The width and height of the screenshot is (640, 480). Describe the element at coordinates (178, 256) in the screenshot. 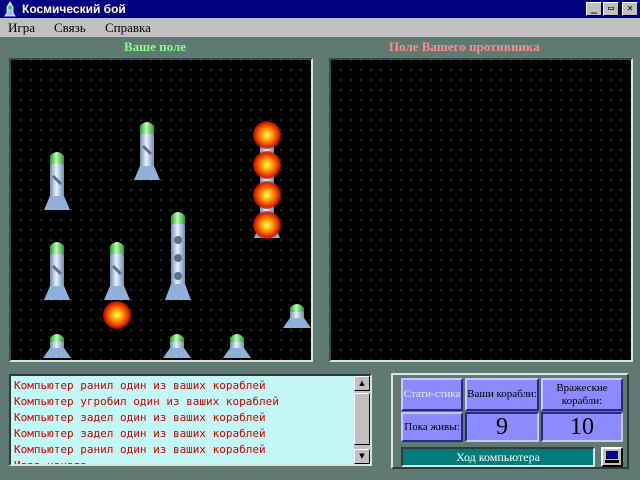

I see `ship-3-deck` at that location.